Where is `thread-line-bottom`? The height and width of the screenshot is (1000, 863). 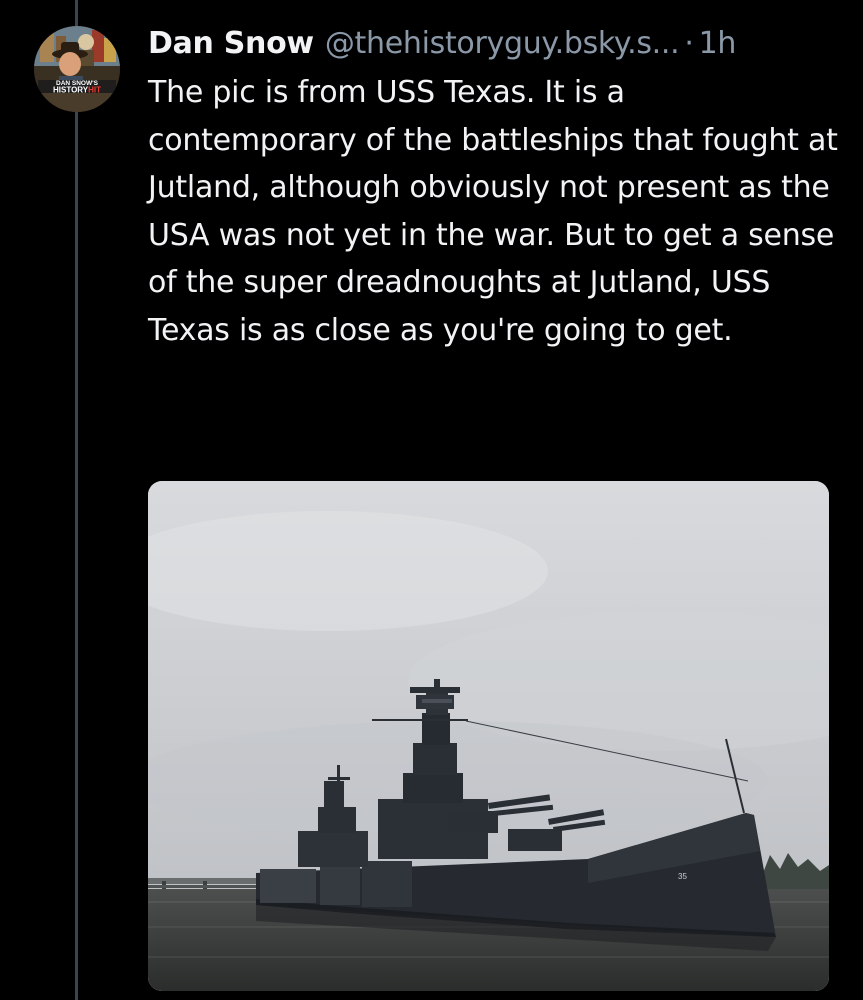
thread-line-bottom is located at coordinates (76, 556).